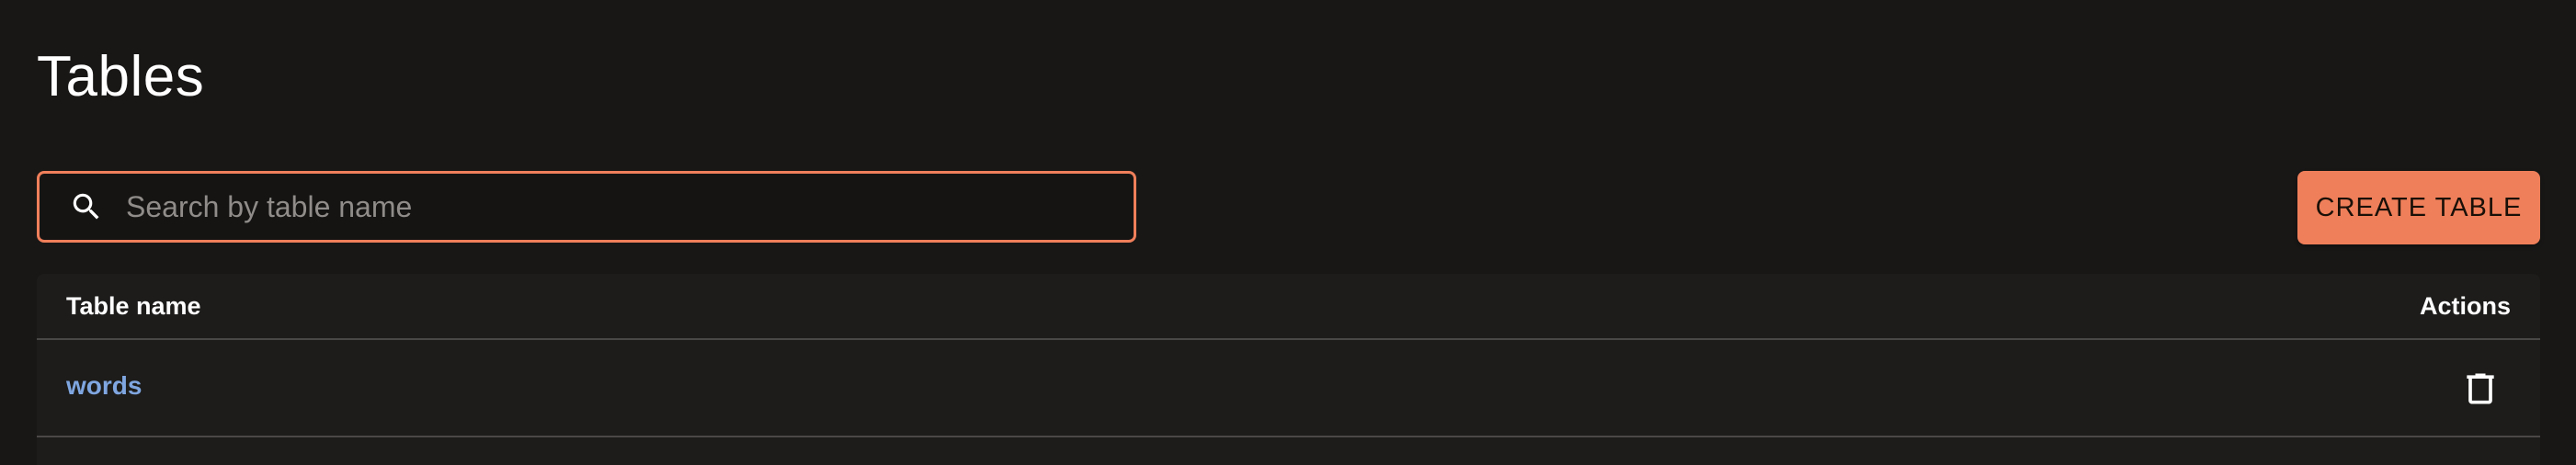  What do you see at coordinates (104, 386) in the screenshot?
I see `table-name-link: words` at bounding box center [104, 386].